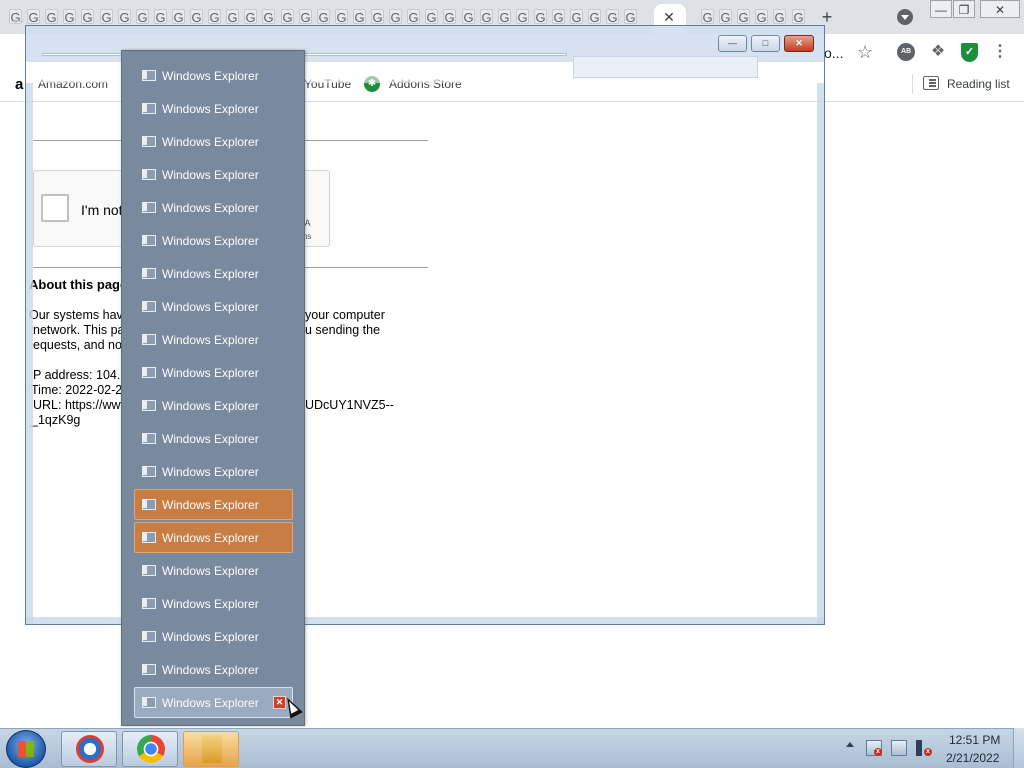 The height and width of the screenshot is (768, 1024). Describe the element at coordinates (150, 749) in the screenshot. I see `taskbar-item-chrome` at that location.